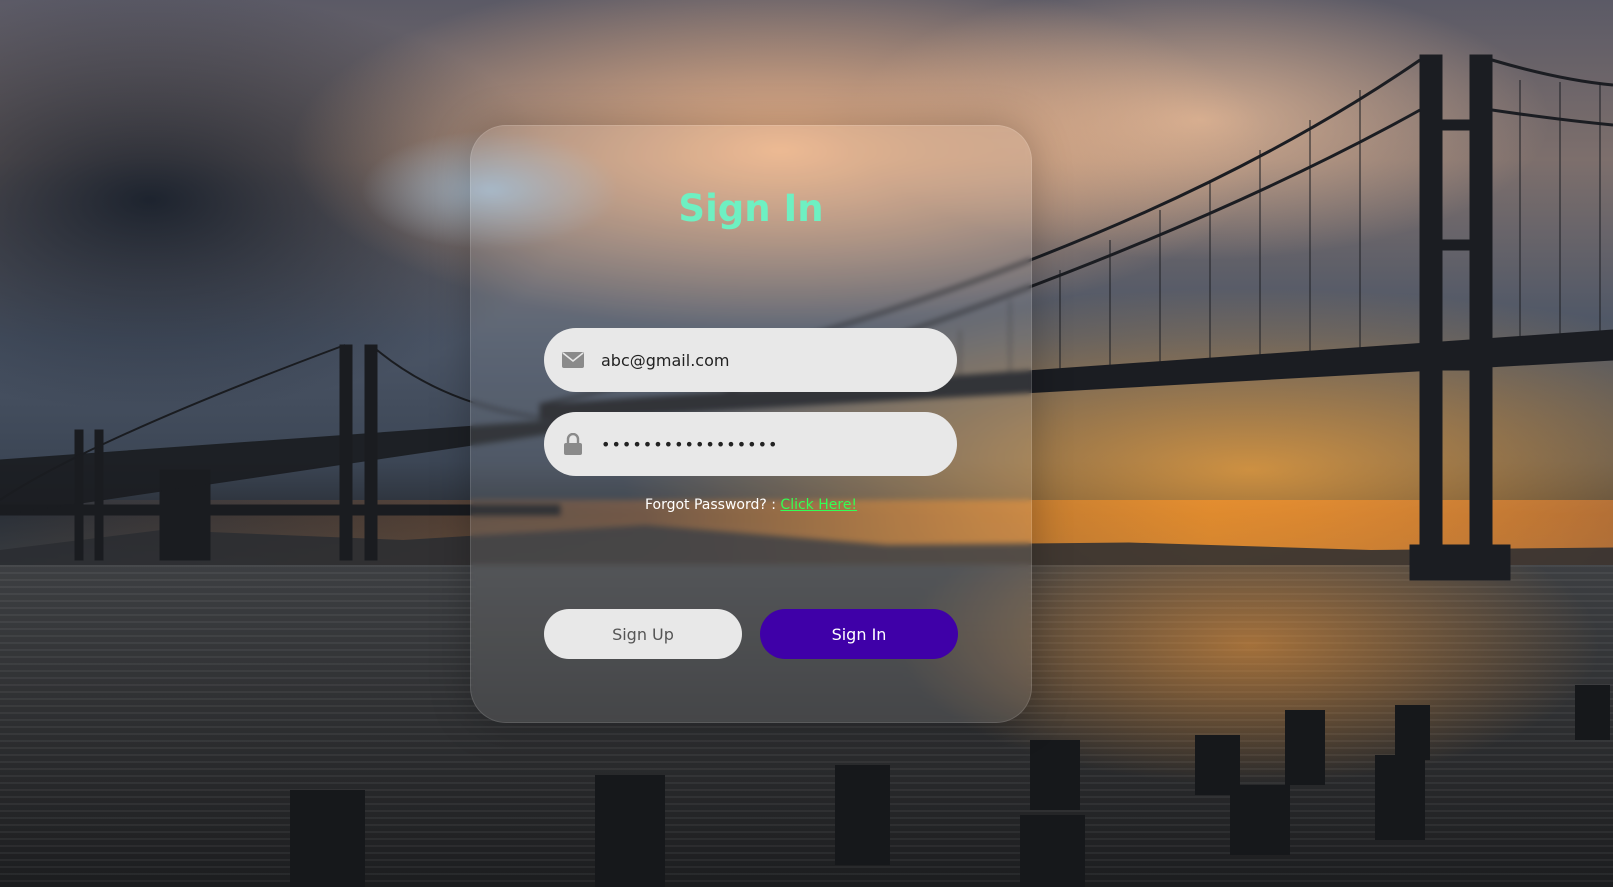 This screenshot has height=887, width=1613. I want to click on sign-up-button: Sign Up, so click(643, 634).